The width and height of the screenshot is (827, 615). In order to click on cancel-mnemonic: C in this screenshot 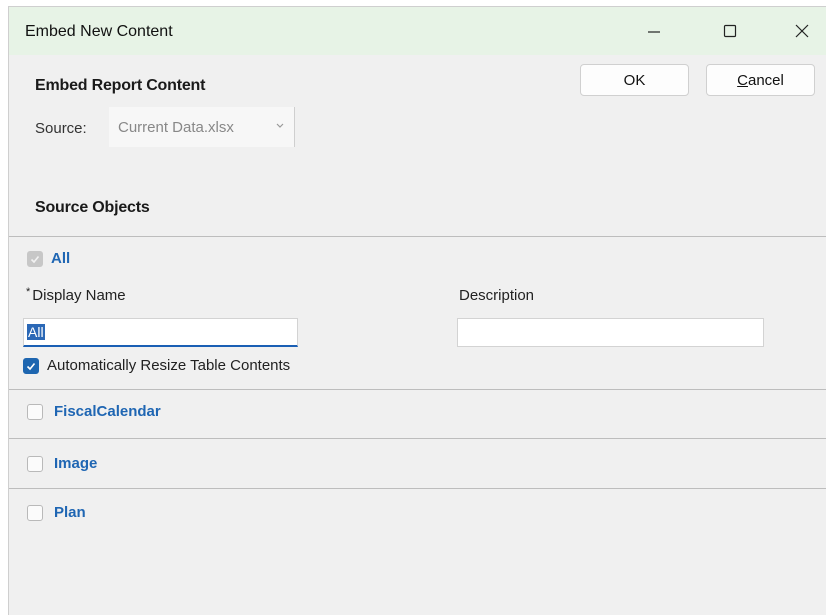, I will do `click(742, 80)`.